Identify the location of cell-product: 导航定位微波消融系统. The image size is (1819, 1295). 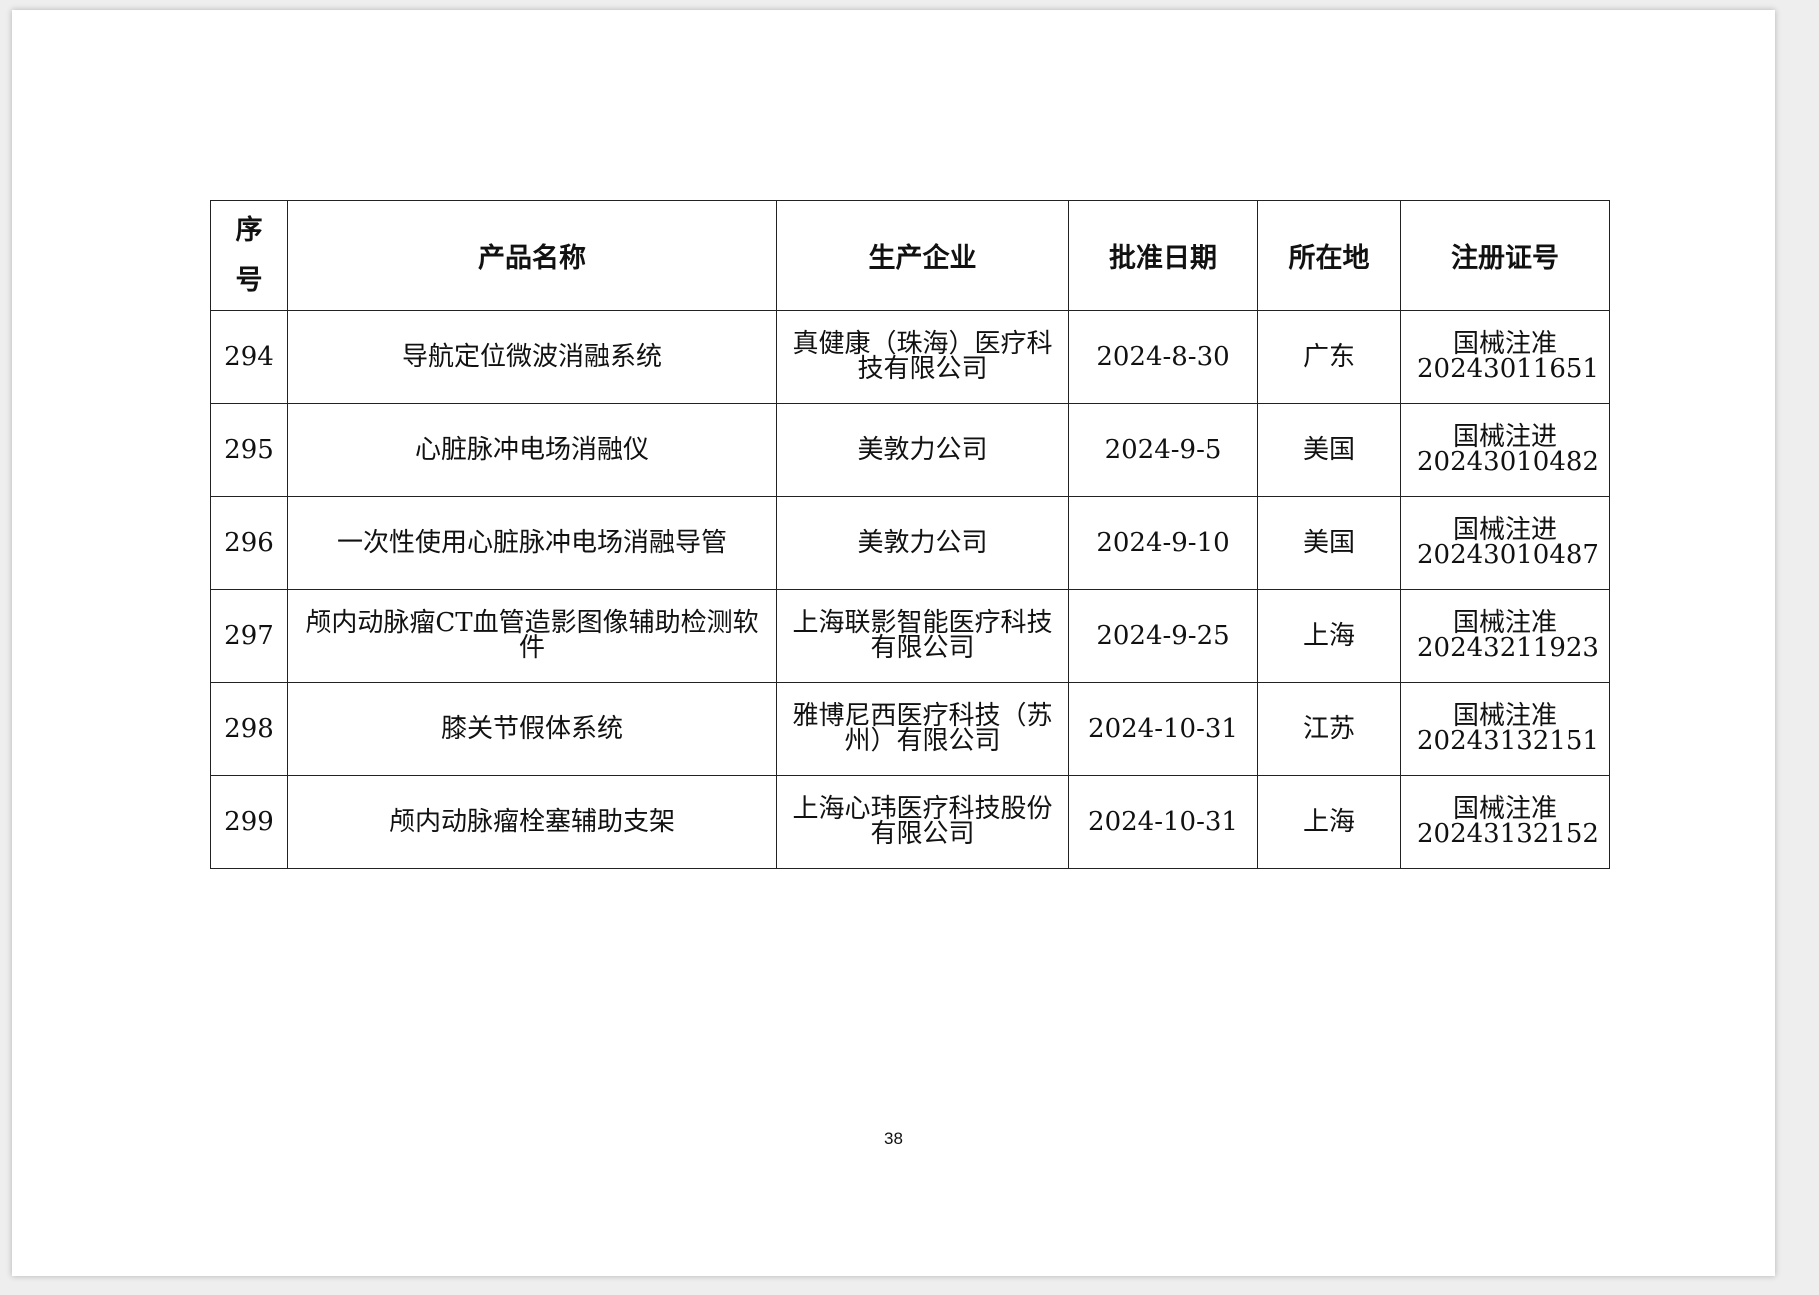
(532, 357).